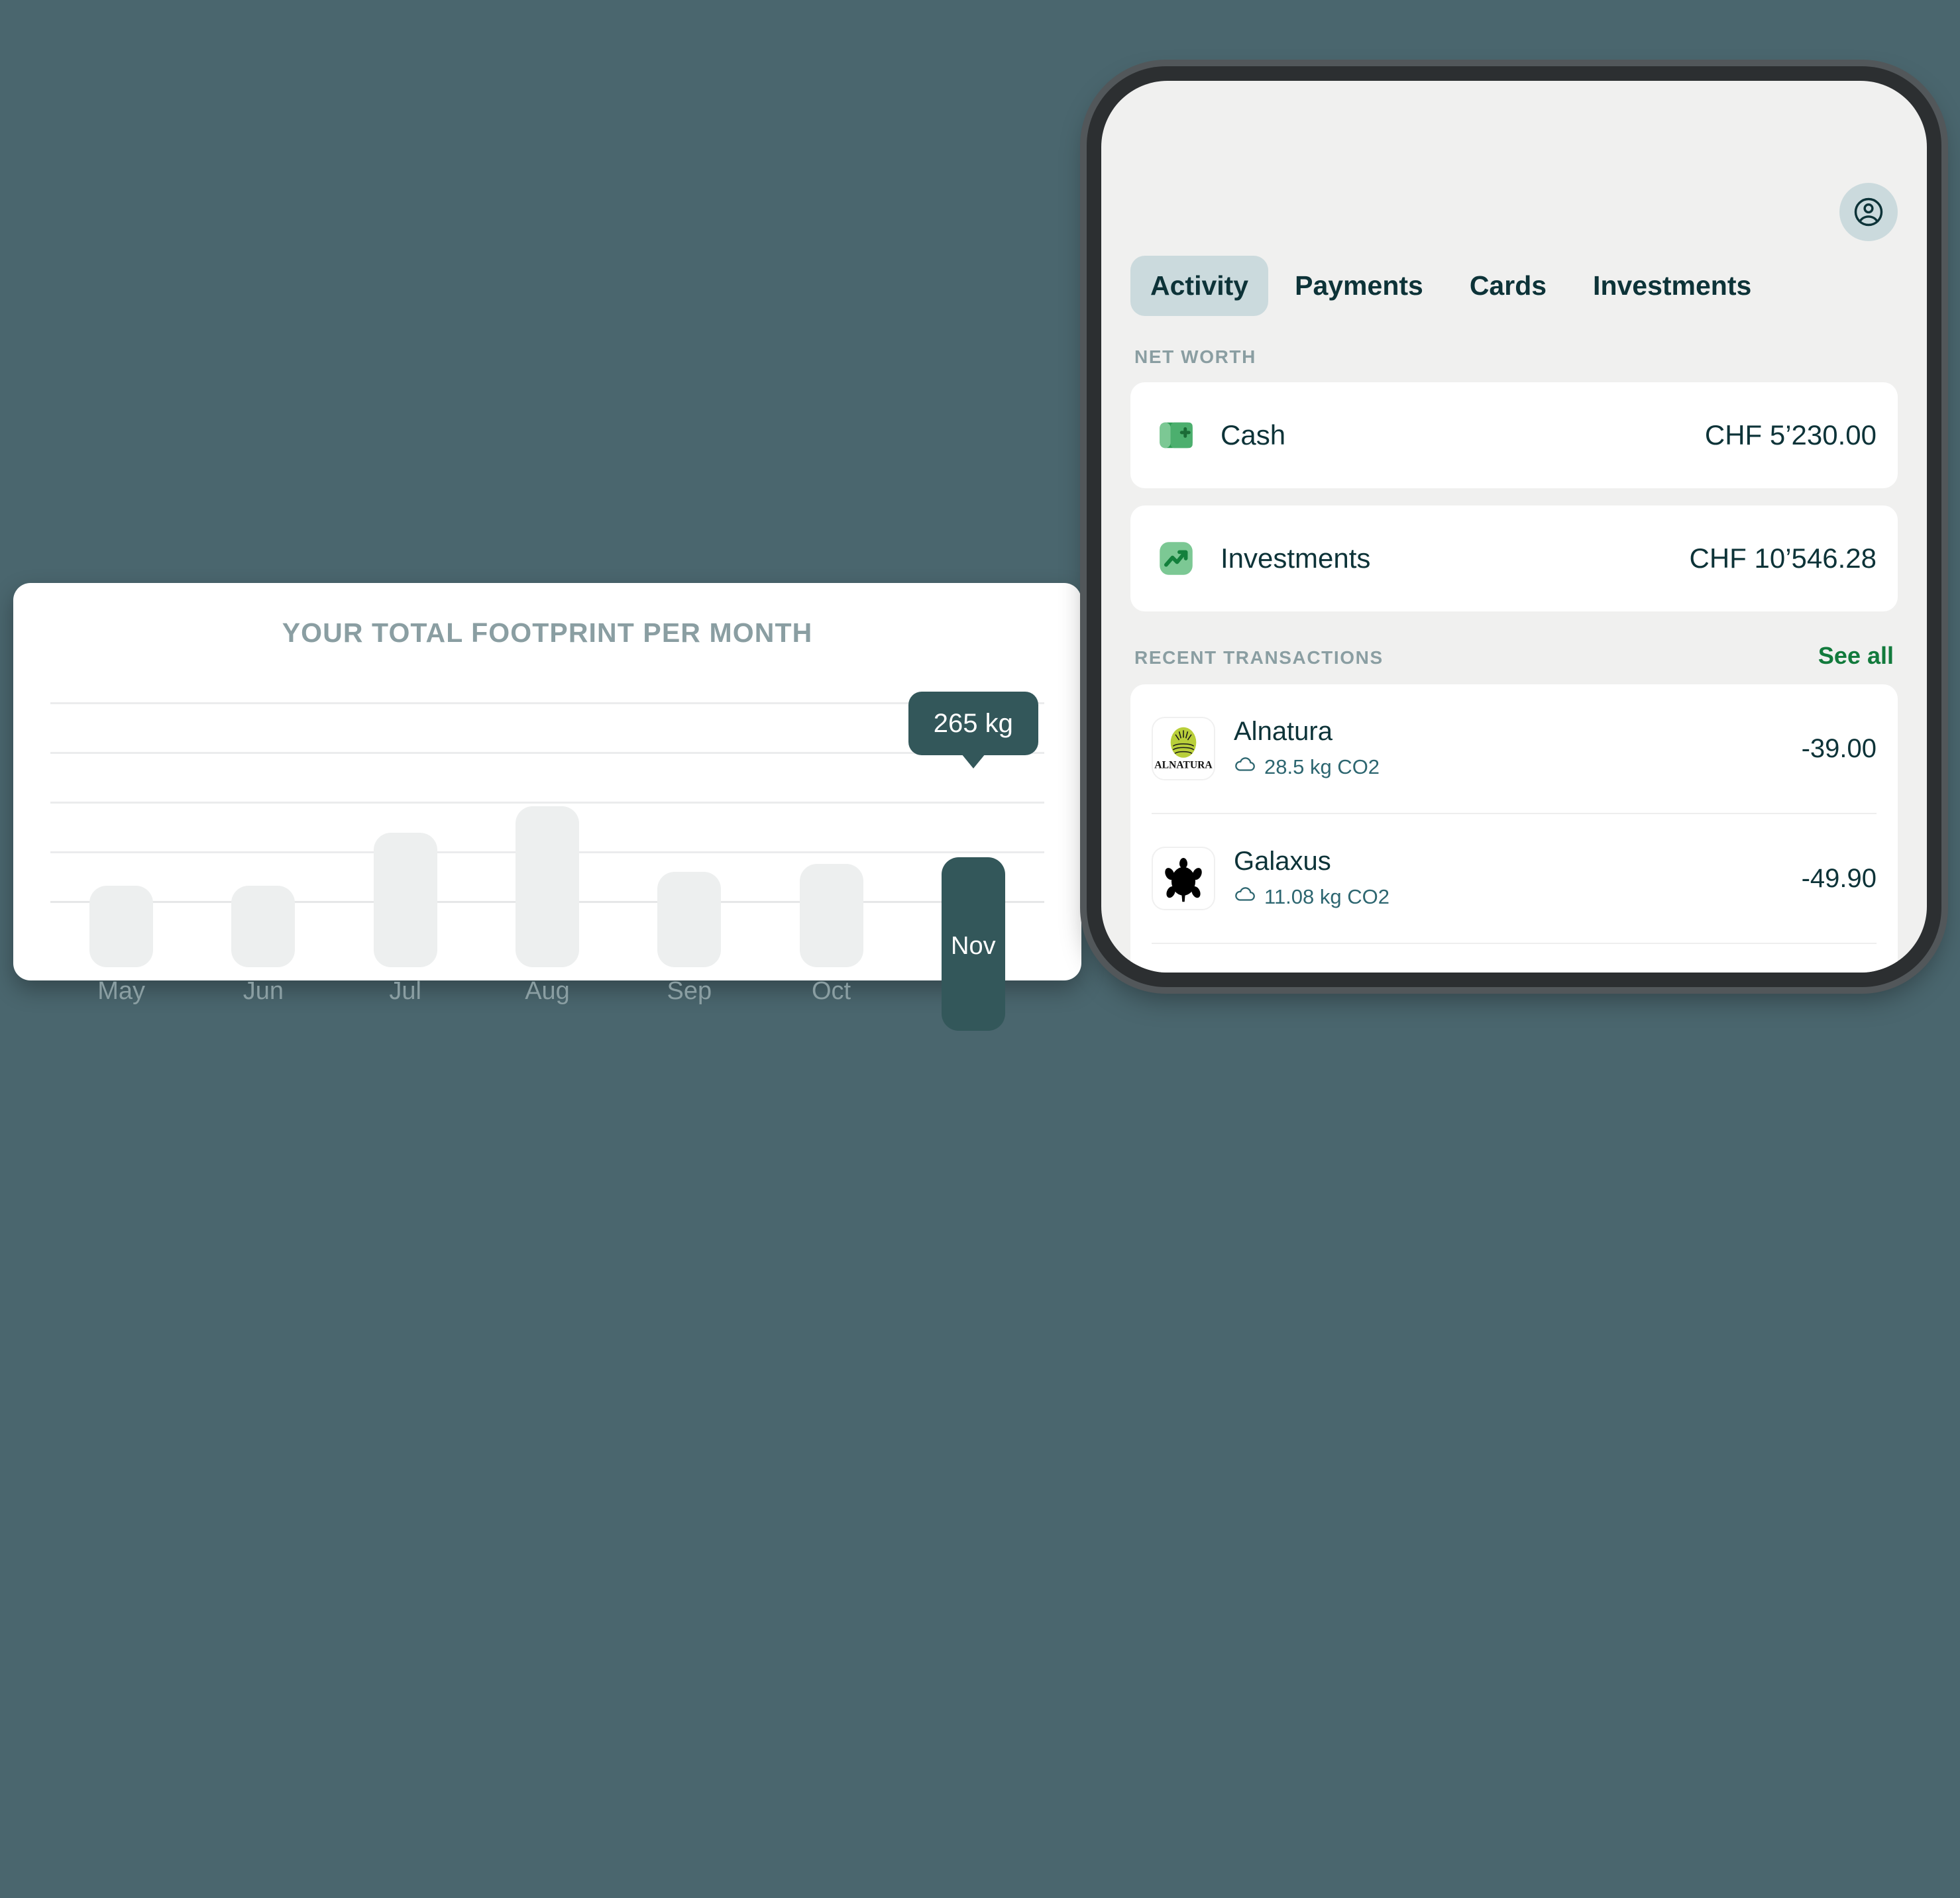  I want to click on transaction-row: Galaxus 11.08 kg CO2 -49.90, so click(1515, 879).